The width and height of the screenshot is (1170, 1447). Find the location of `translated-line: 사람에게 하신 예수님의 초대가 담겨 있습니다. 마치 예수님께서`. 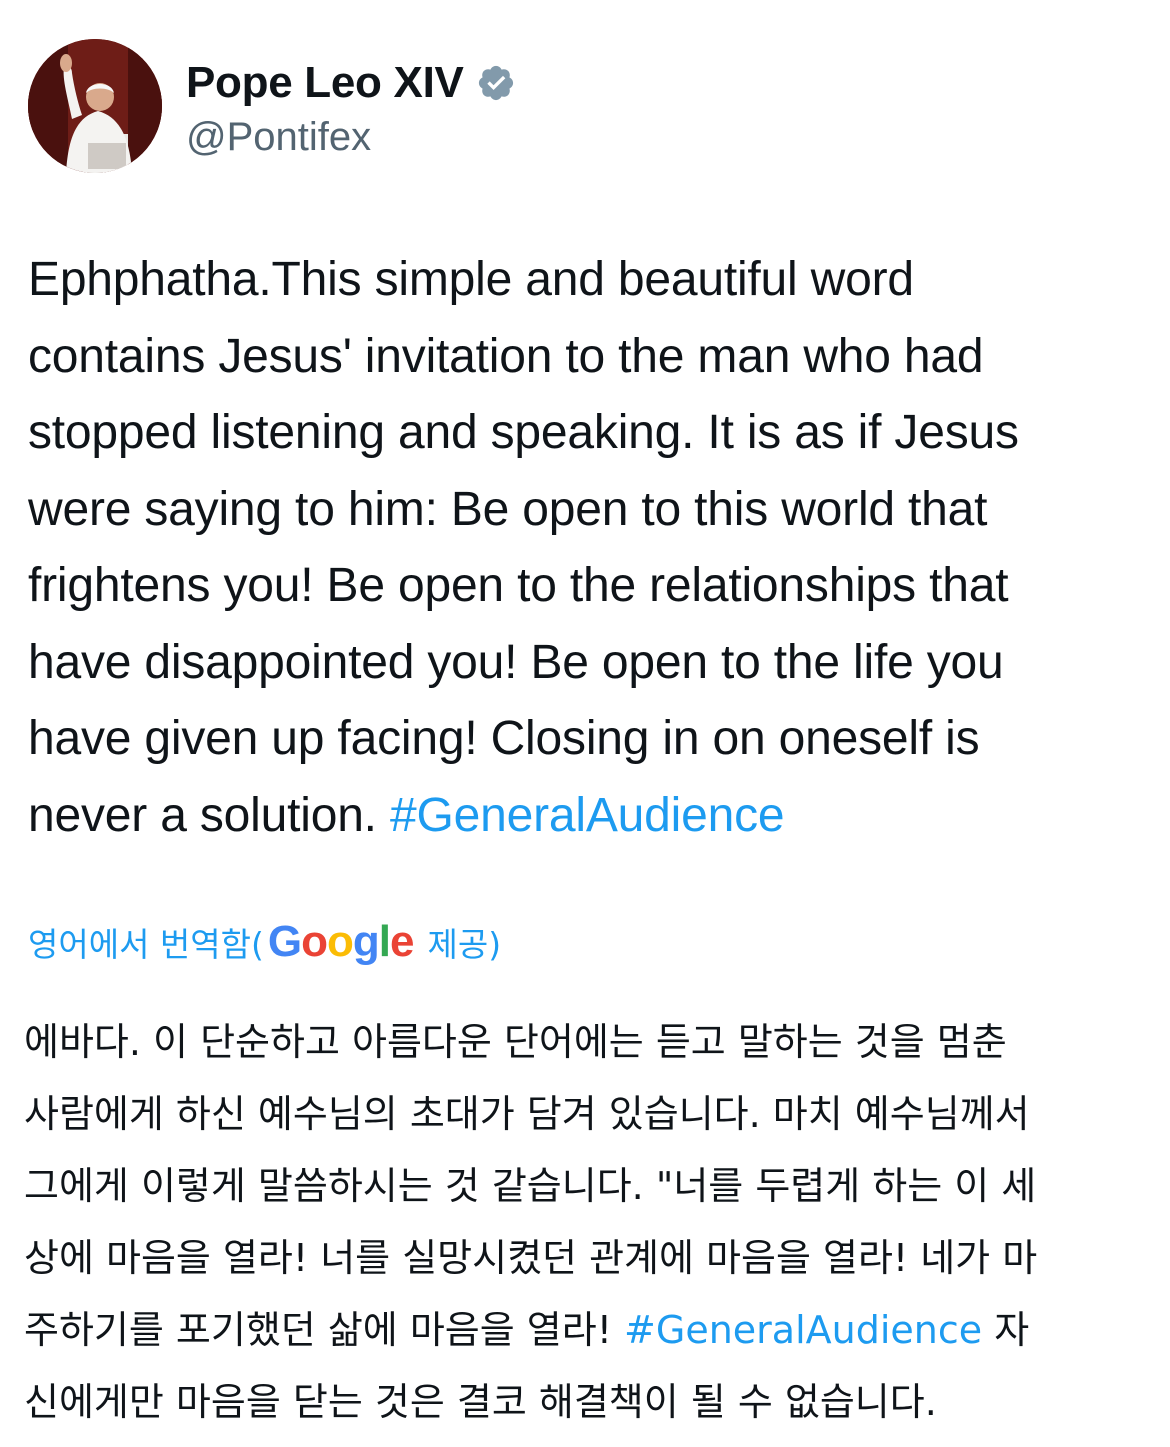

translated-line: 사람에게 하신 예수님의 초대가 담겨 있습니다. 마치 예수님께서 is located at coordinates (527, 1114).